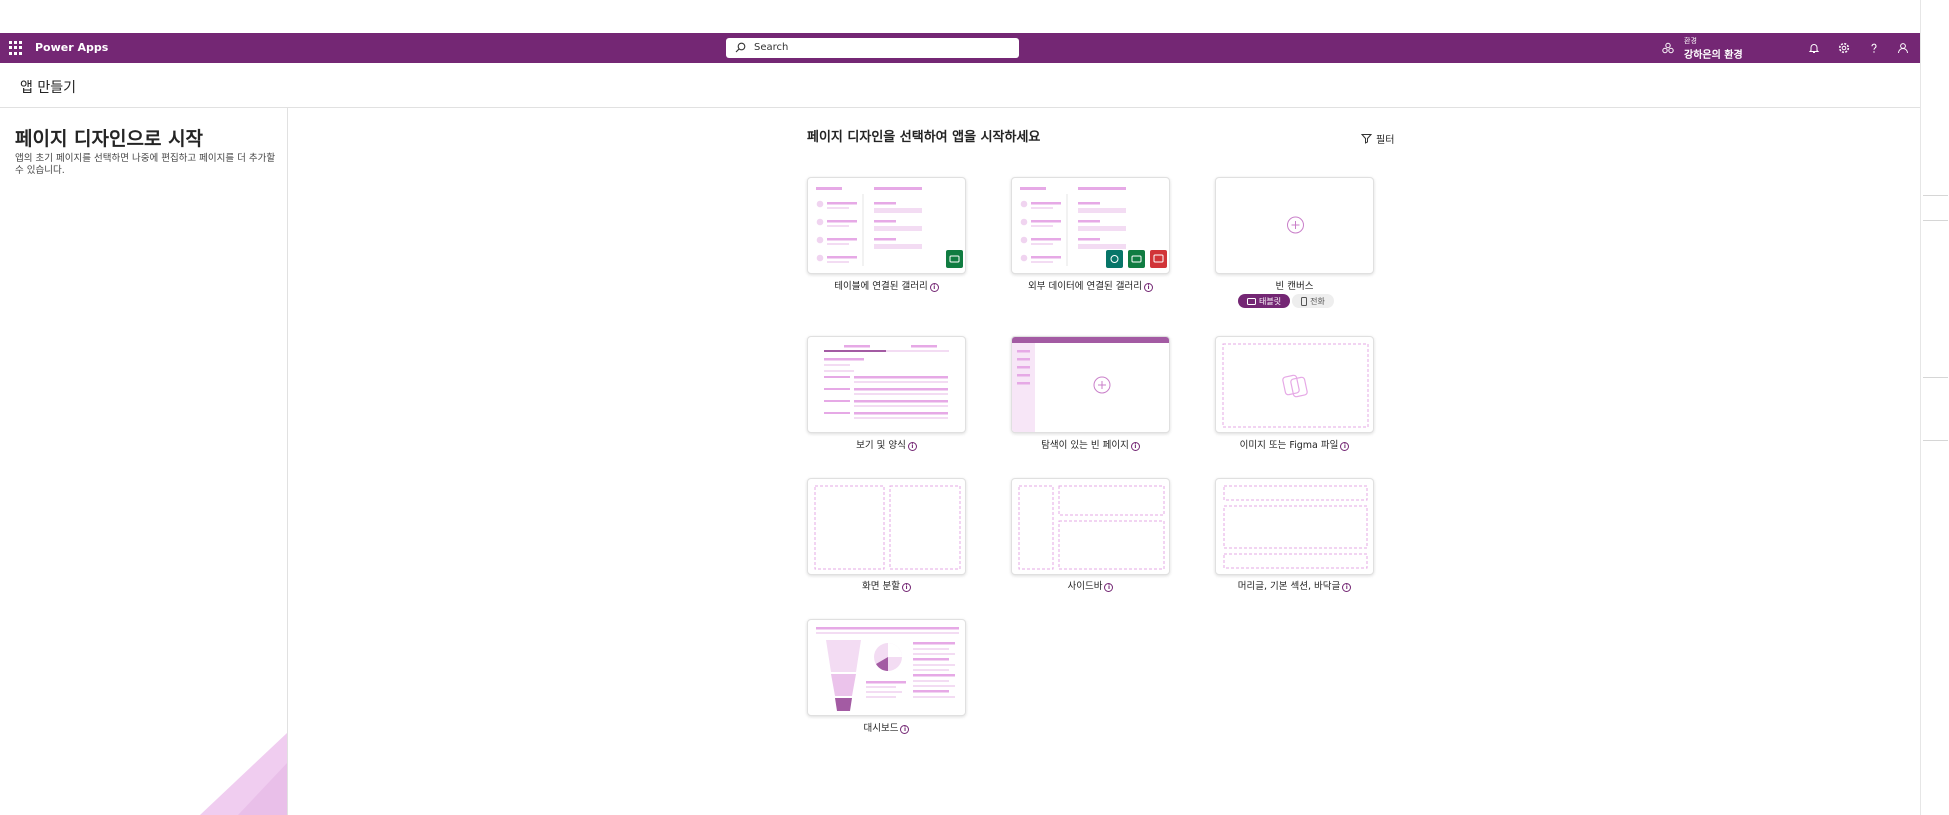 Image resolution: width=1949 pixels, height=815 pixels. Describe the element at coordinates (1294, 286) in the screenshot. I see `template-label-blank-canvas: 빈 캔버스` at that location.